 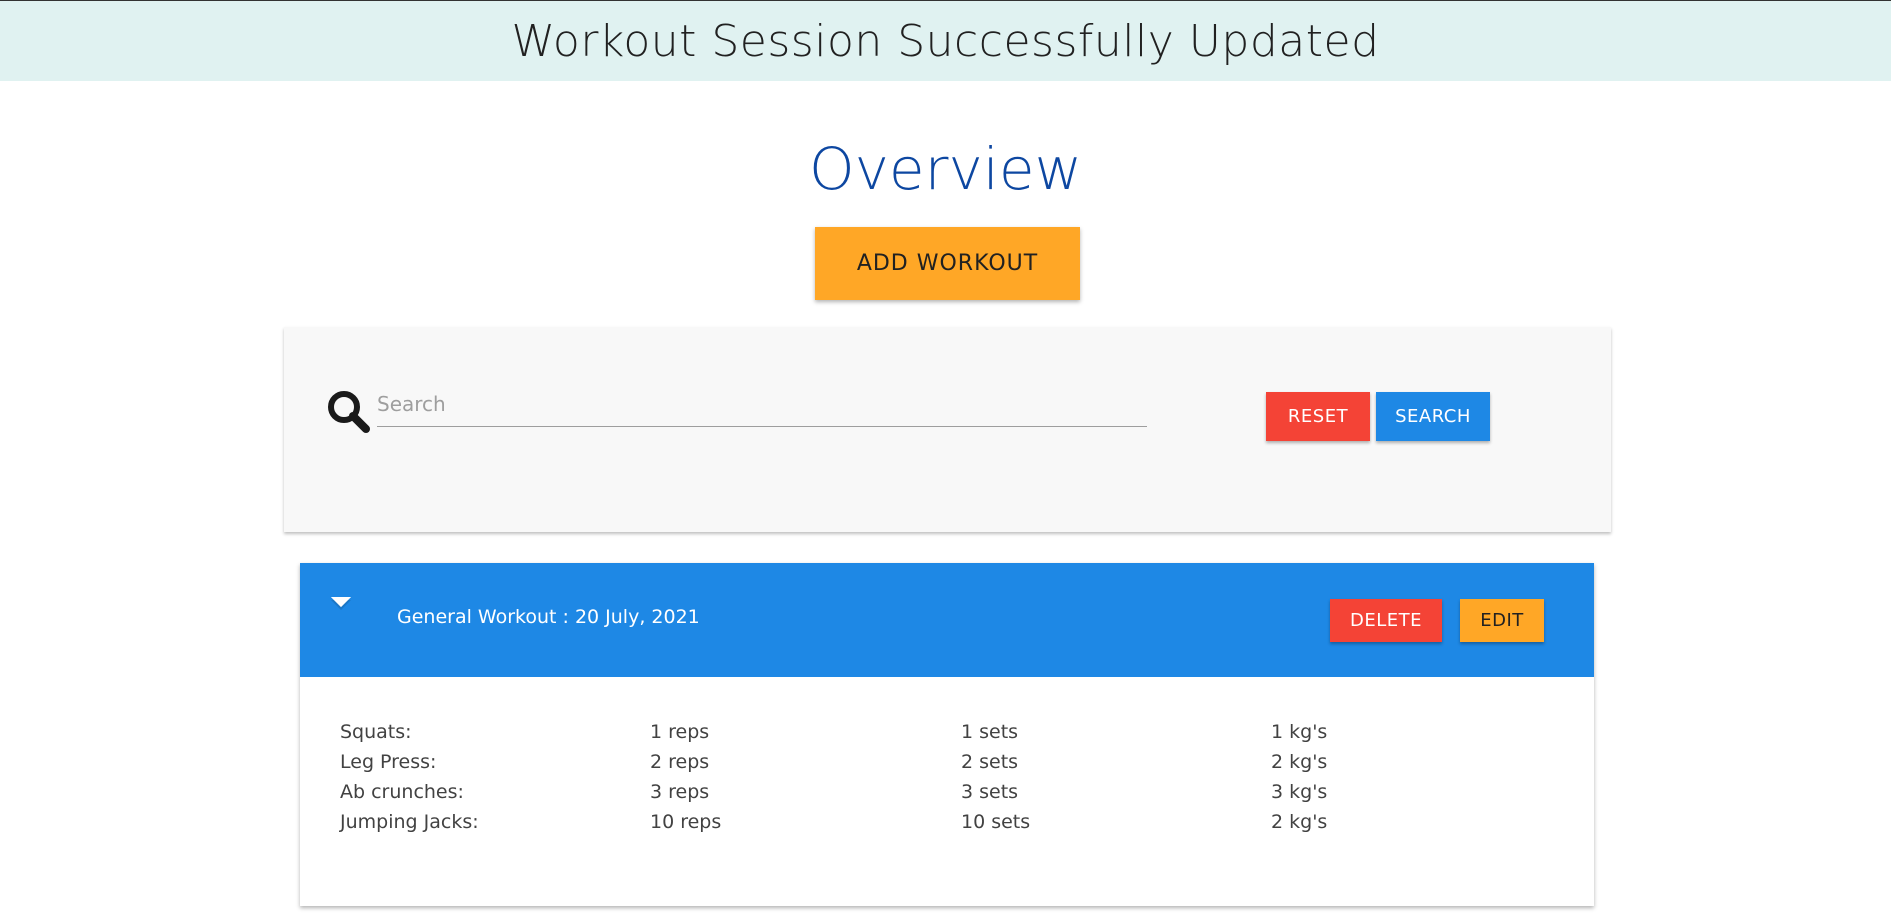 I want to click on search-button: SEARCH, so click(x=1433, y=416).